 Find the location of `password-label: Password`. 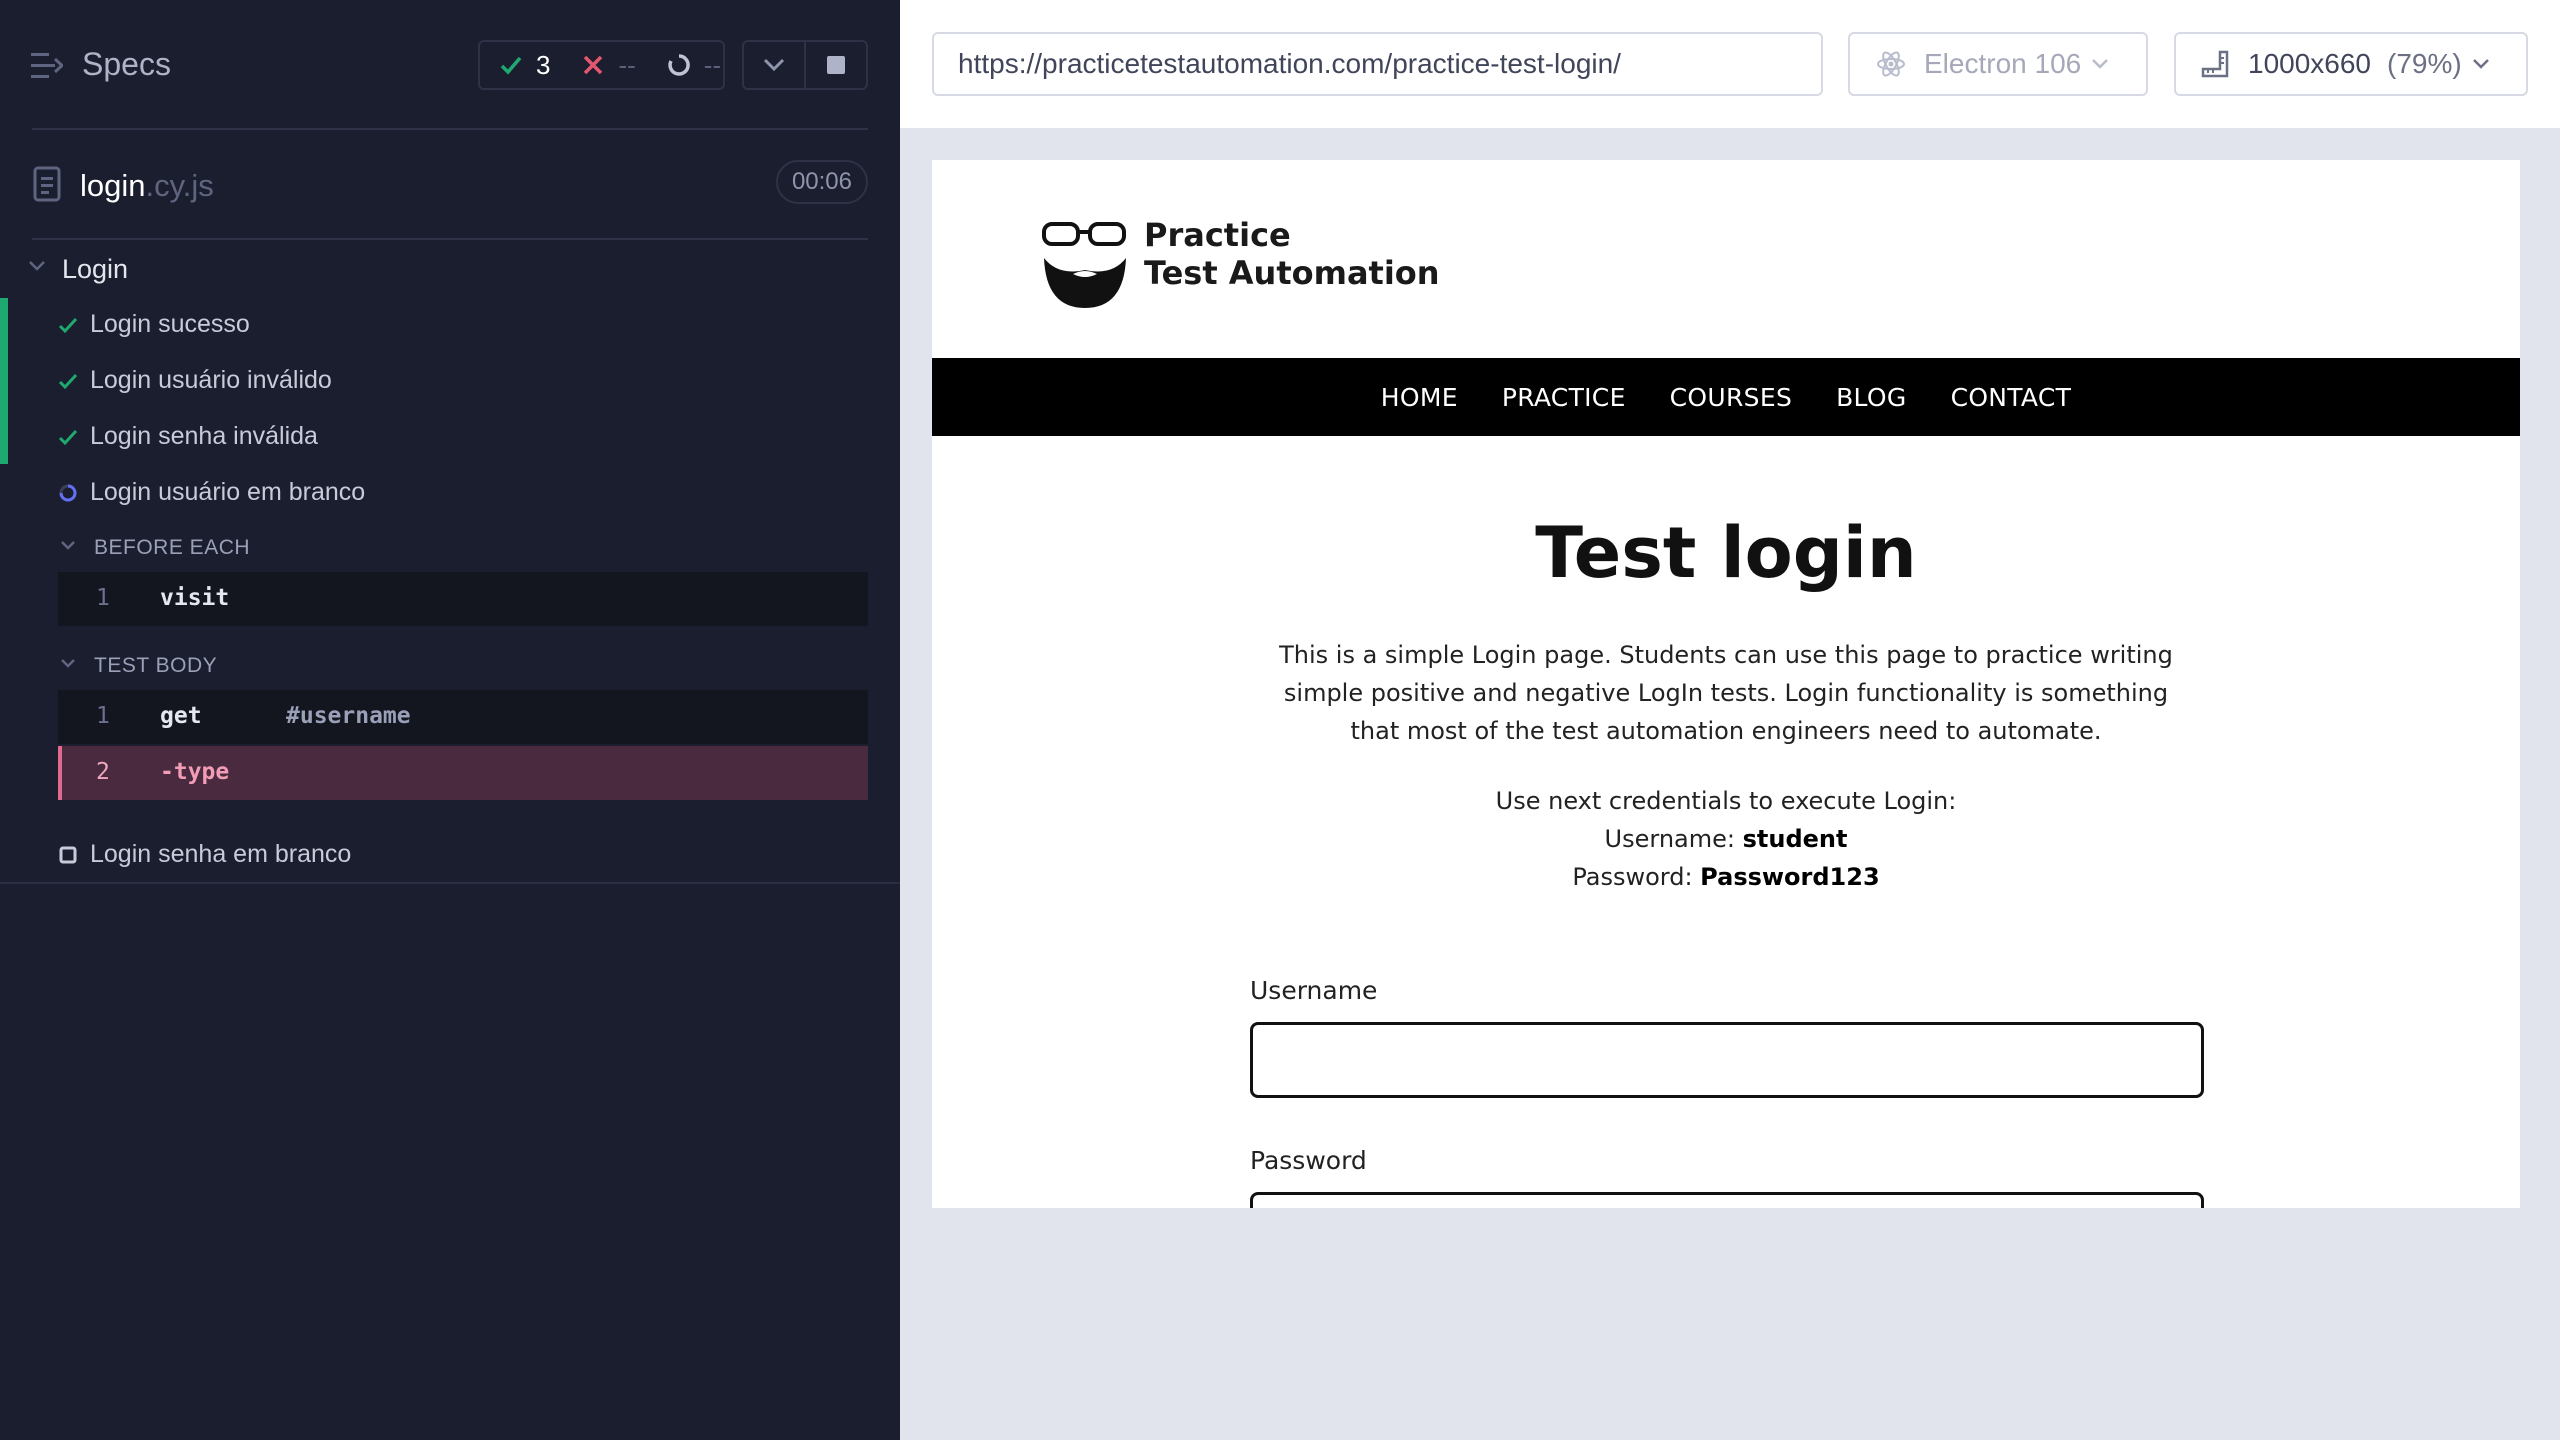

password-label: Password is located at coordinates (1308, 1160).